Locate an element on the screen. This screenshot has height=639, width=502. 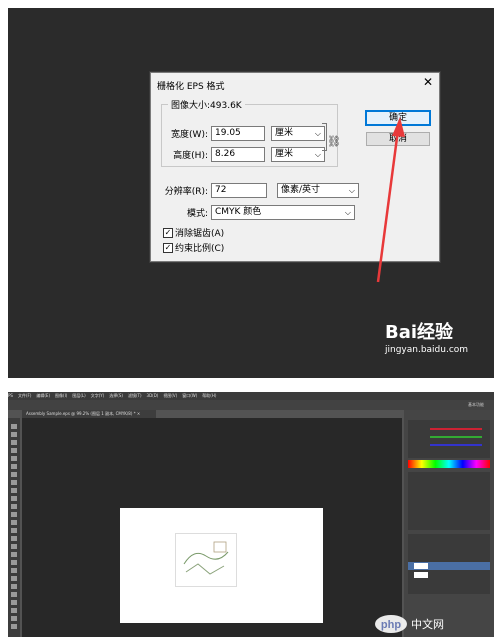
ps-right-panels is located at coordinates (449, 523).